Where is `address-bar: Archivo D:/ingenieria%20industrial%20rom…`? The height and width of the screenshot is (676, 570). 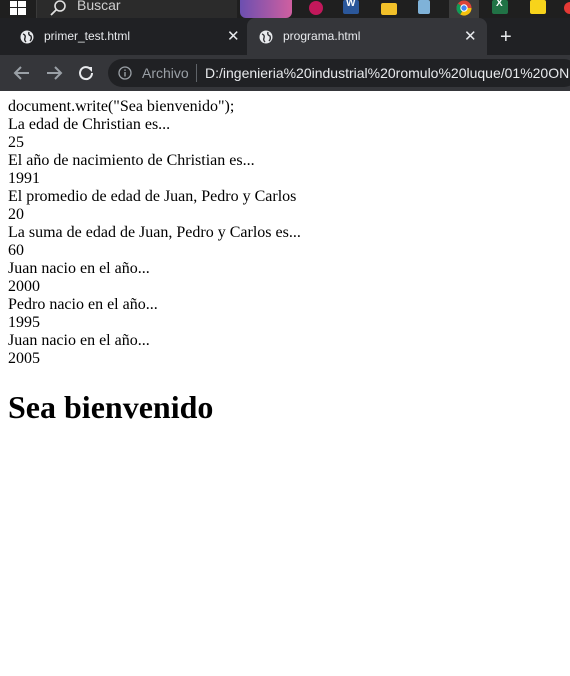 address-bar: Archivo D:/ingenieria%20industrial%20rom… is located at coordinates (339, 73).